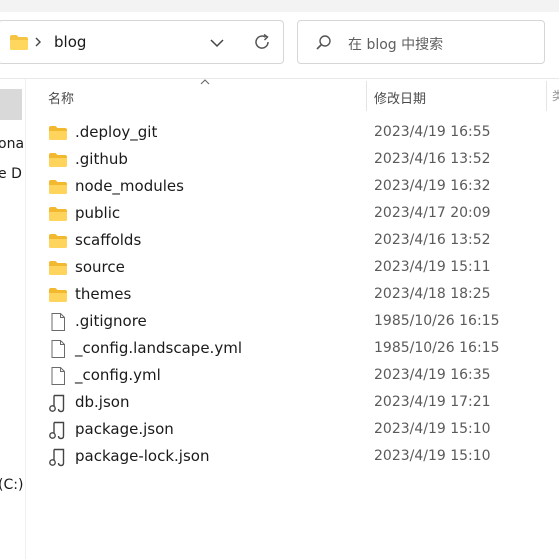 The width and height of the screenshot is (559, 559). Describe the element at coordinates (118, 375) in the screenshot. I see `file-name: _config.yml` at that location.